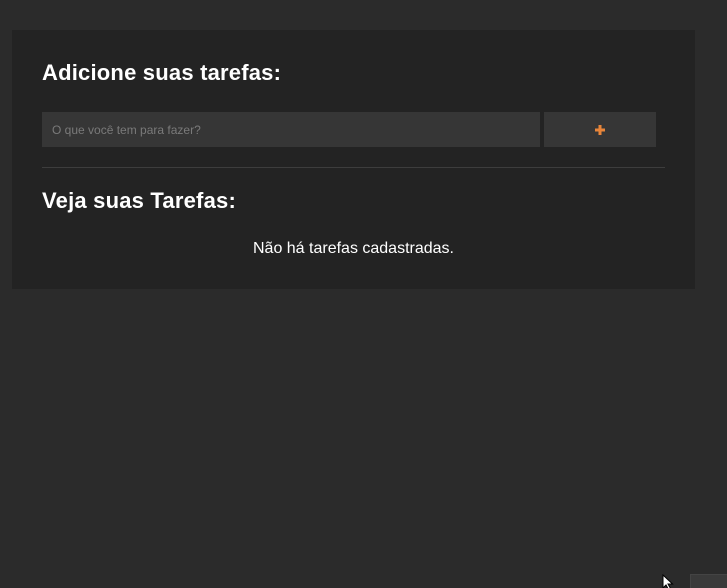  I want to click on tasks-list-title: Veja suas Tarefas:, so click(139, 200).